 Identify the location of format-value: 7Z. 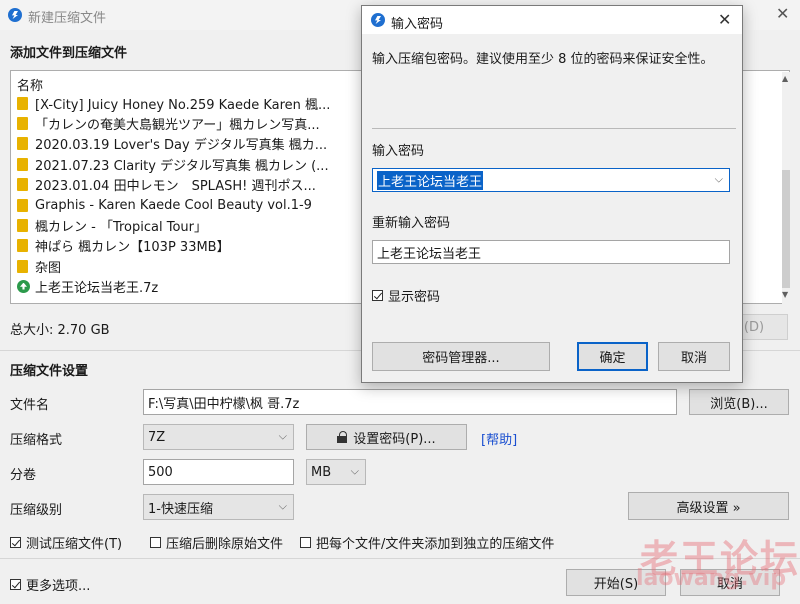
(157, 437).